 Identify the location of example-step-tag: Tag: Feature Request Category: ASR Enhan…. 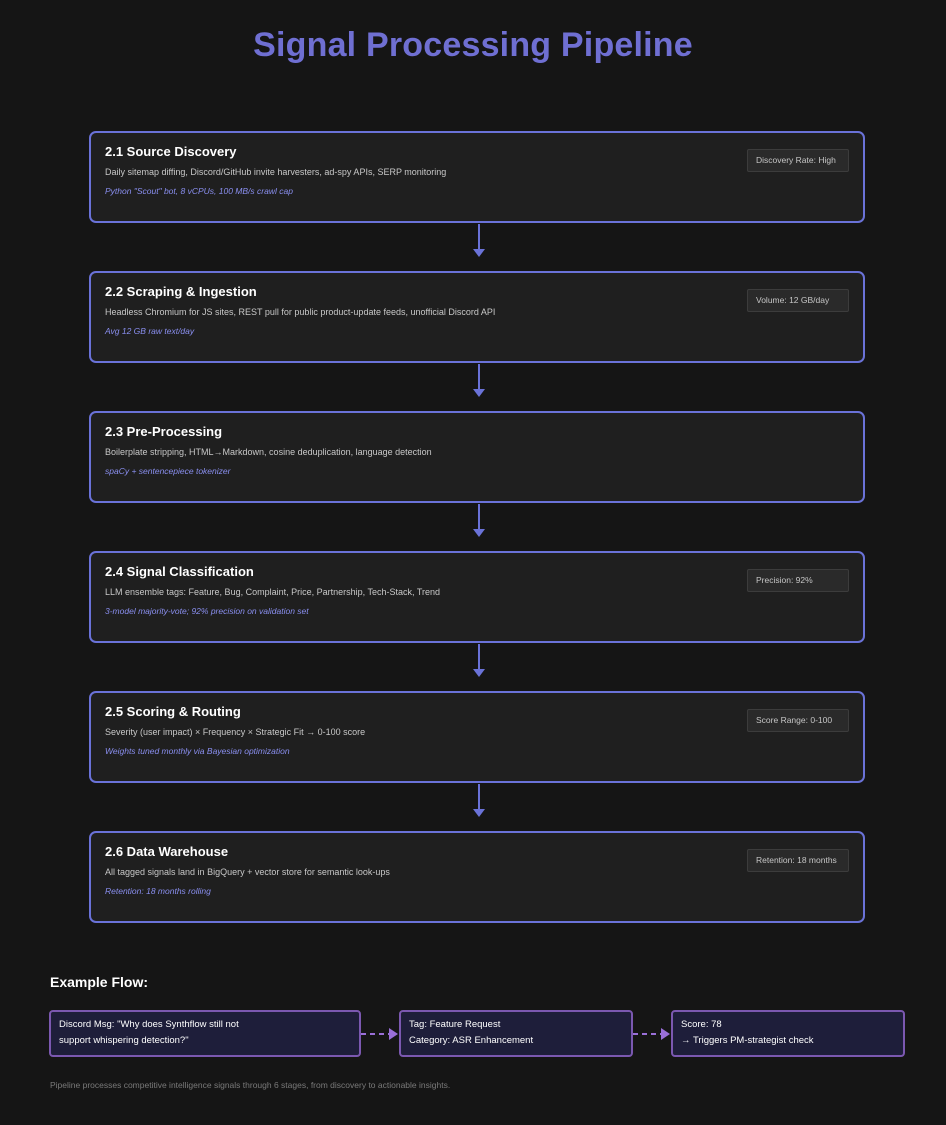
(516, 1033).